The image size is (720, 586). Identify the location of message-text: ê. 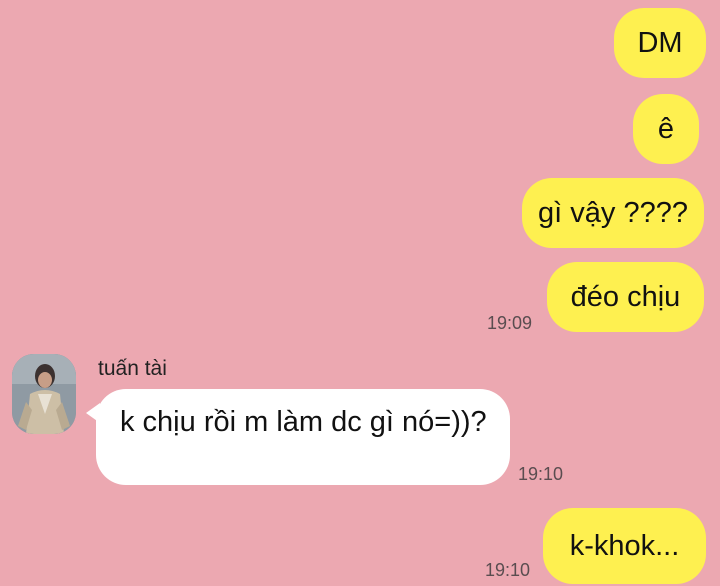
(666, 129).